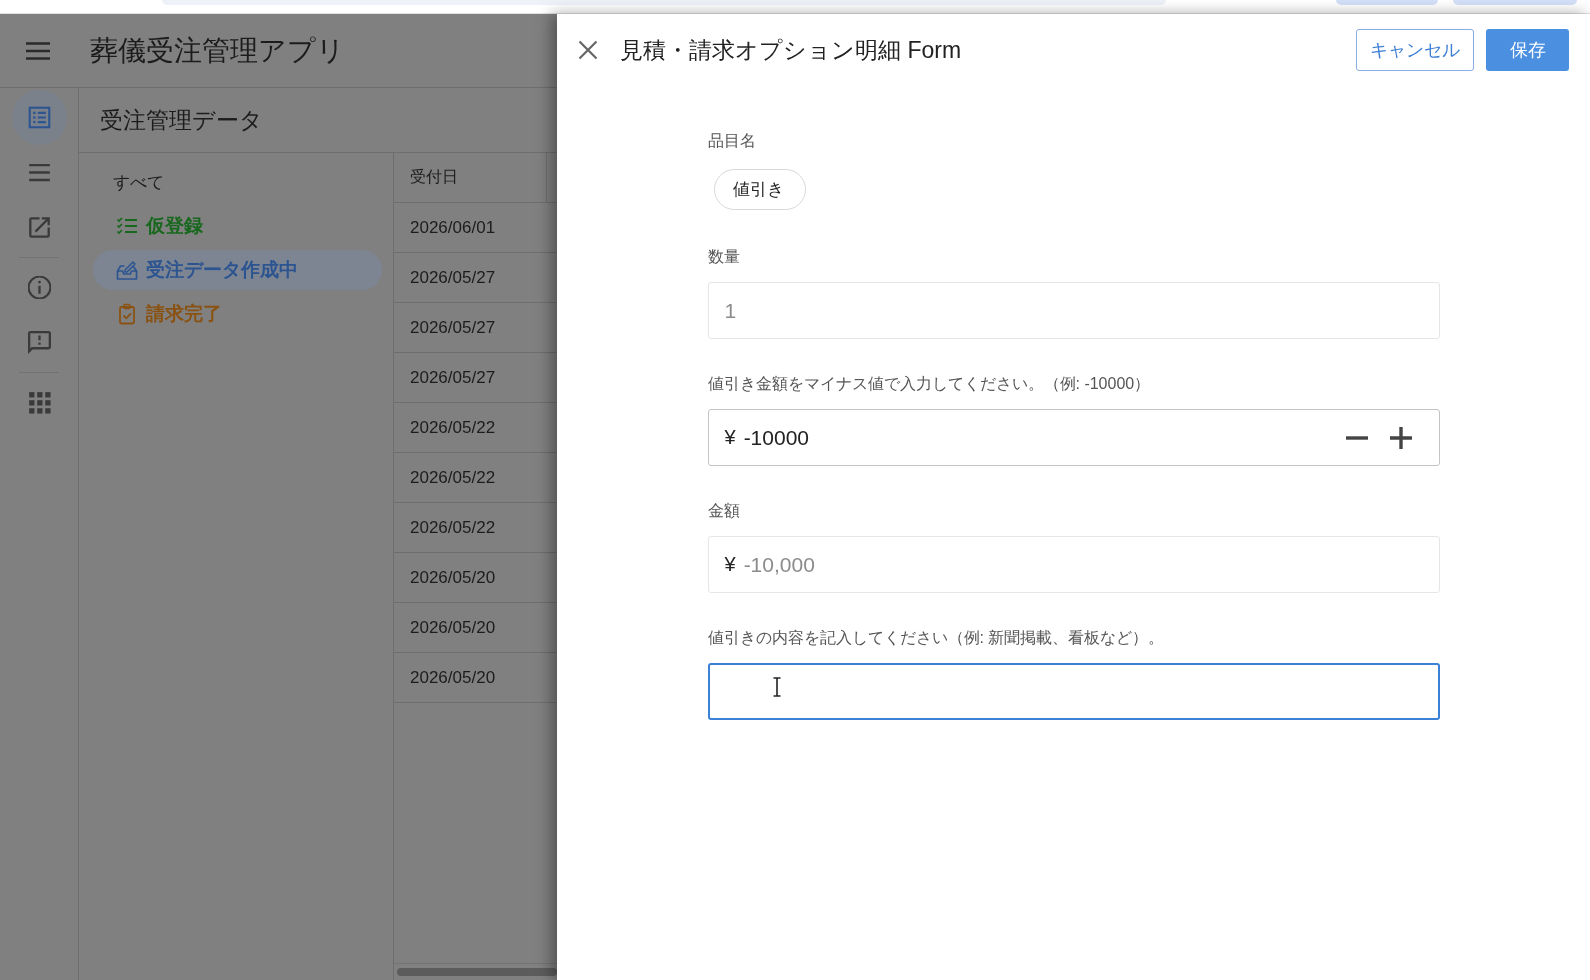  What do you see at coordinates (39, 342) in the screenshot?
I see `feedback-icon` at bounding box center [39, 342].